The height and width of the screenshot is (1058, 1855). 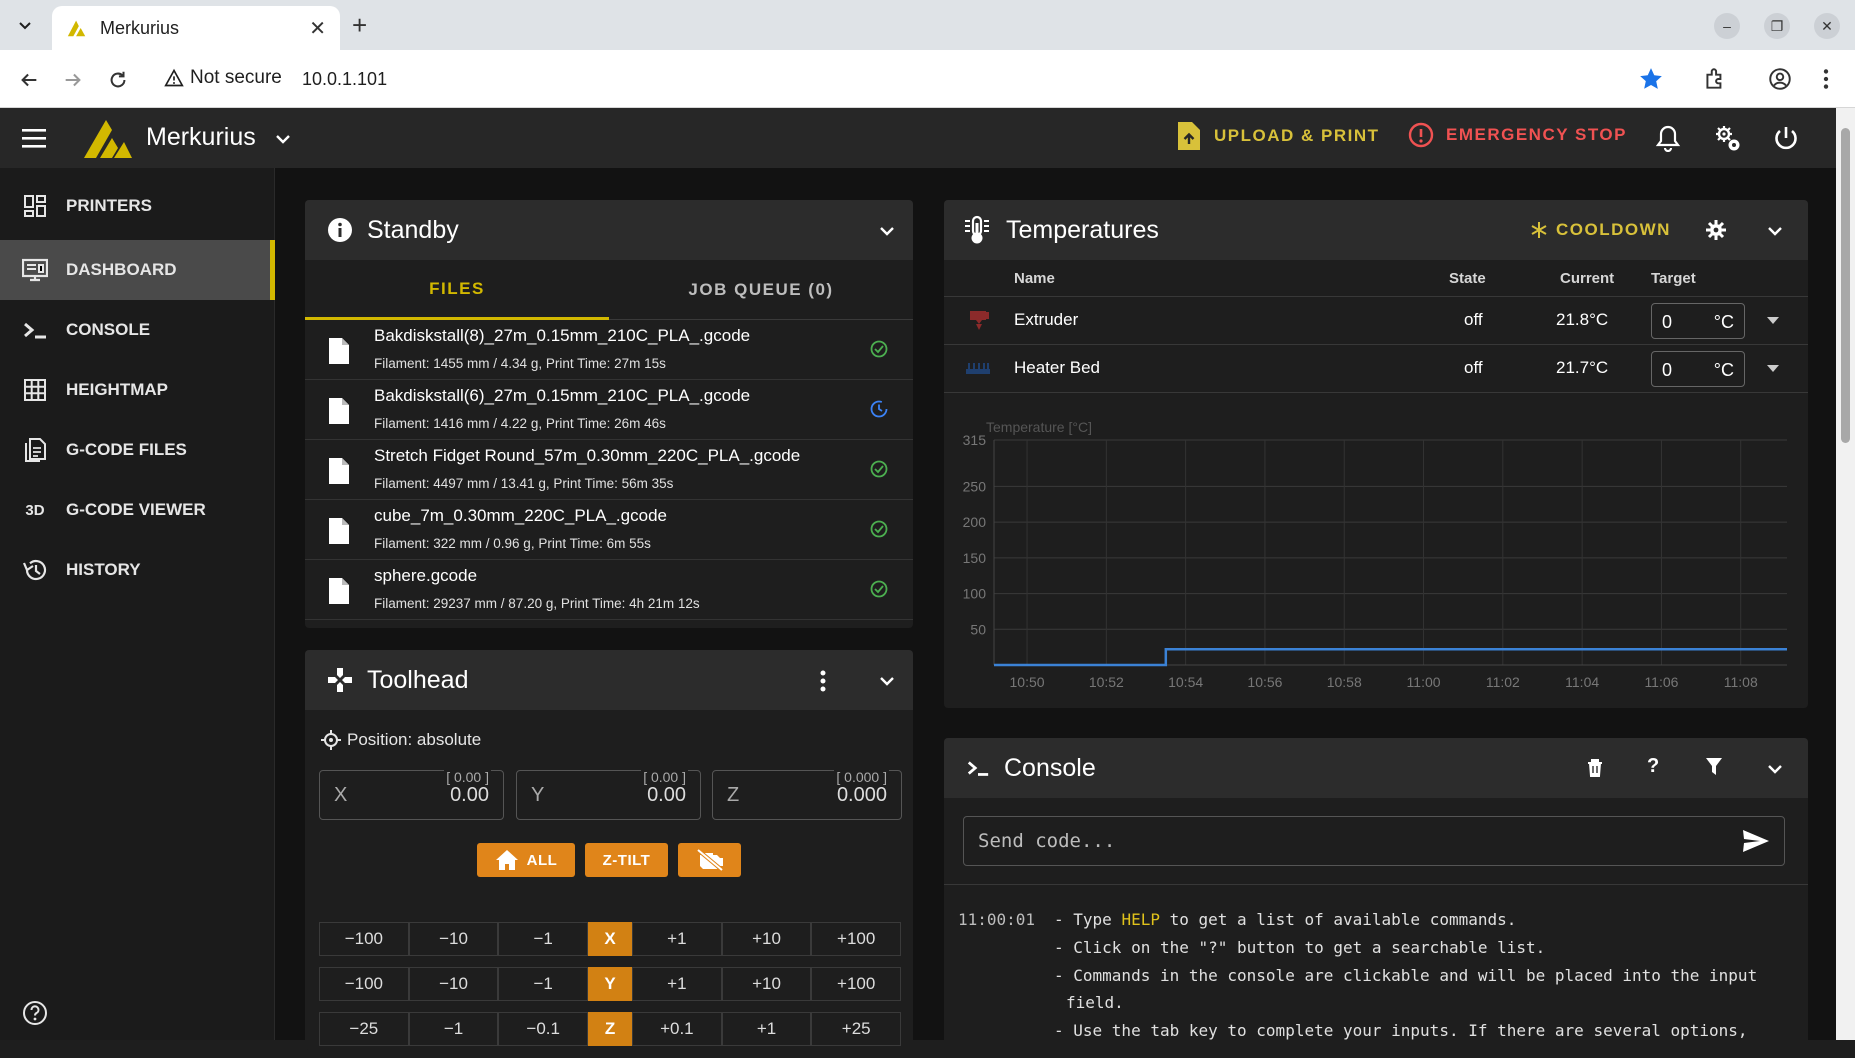 I want to click on extensions-icon, so click(x=1715, y=79).